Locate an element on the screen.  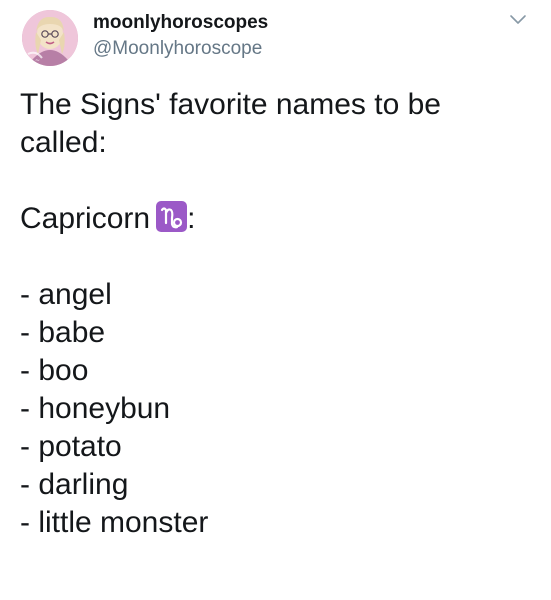
avatar-girl-pink-icon: ~ is located at coordinates (50, 38).